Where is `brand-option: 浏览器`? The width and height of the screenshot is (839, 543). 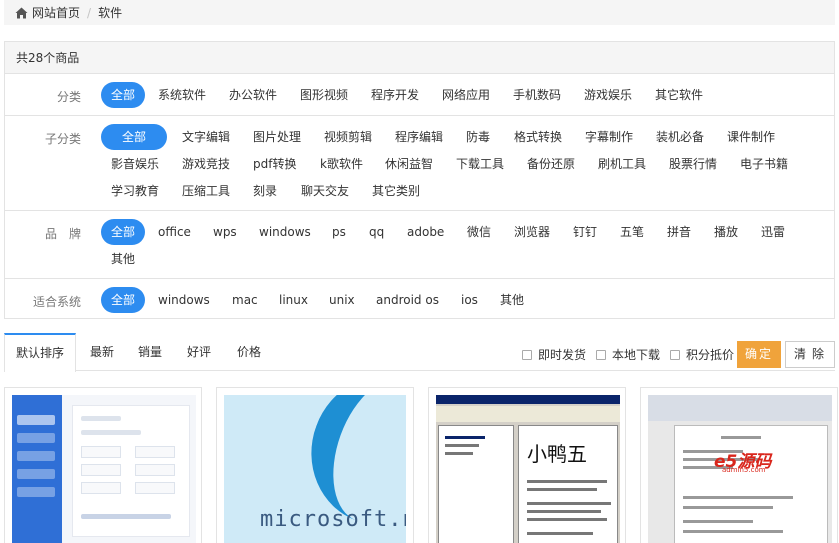
brand-option: 浏览器 is located at coordinates (532, 232).